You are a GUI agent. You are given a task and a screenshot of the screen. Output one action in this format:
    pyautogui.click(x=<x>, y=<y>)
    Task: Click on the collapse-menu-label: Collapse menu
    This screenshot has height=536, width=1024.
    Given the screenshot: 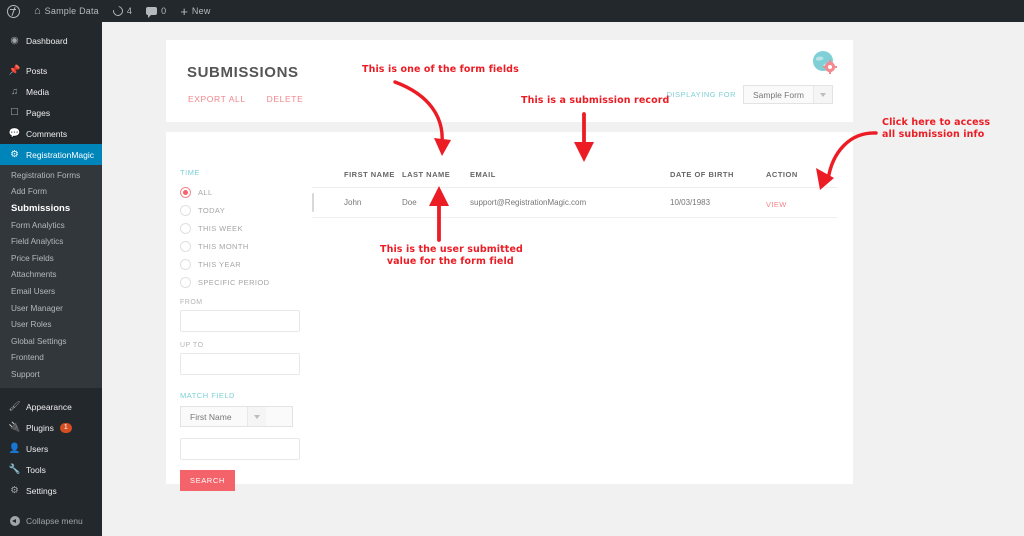 What is the action you would take?
    pyautogui.click(x=54, y=521)
    